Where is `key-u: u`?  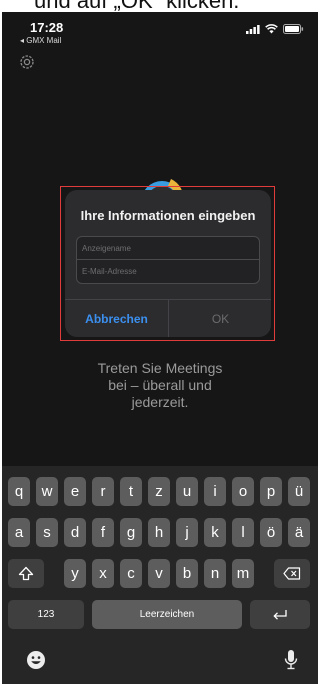
key-u: u is located at coordinates (187, 491).